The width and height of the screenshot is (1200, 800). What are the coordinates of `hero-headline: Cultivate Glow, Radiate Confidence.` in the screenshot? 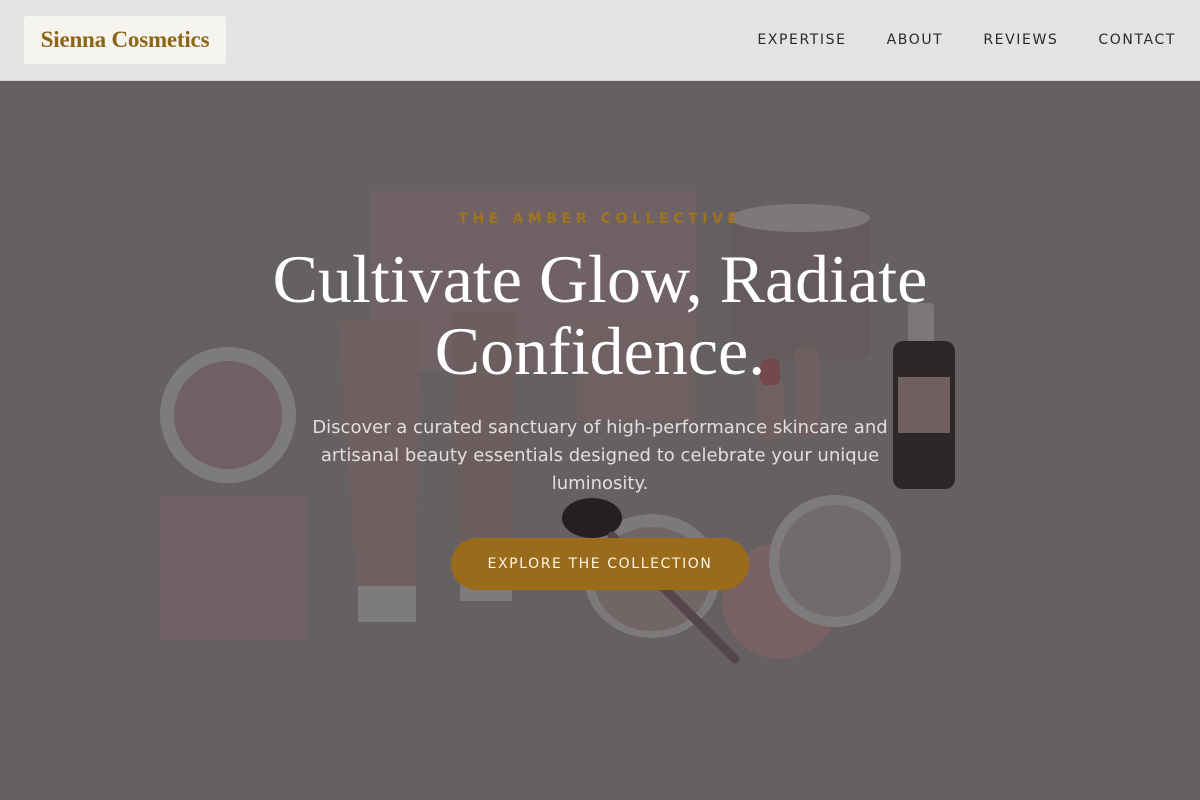 It's located at (600, 315).